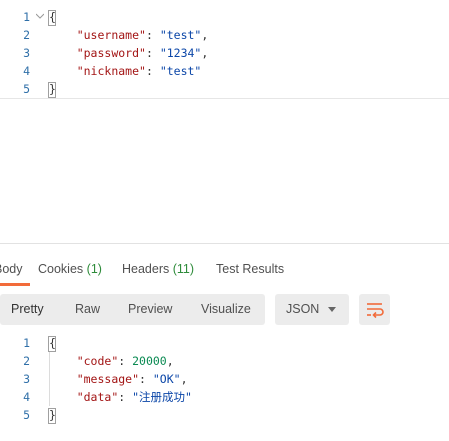 This screenshot has width=449, height=441. What do you see at coordinates (97, 361) in the screenshot?
I see `code-token-key: "code"` at bounding box center [97, 361].